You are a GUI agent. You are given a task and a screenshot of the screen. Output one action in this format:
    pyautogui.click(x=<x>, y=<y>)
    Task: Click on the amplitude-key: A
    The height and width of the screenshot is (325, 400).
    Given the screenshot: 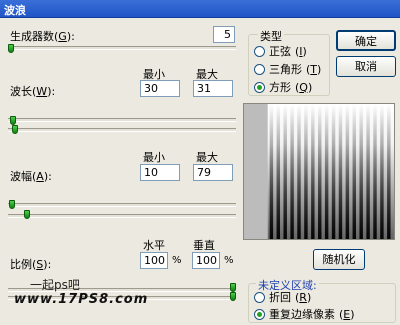 What is the action you would take?
    pyautogui.click(x=40, y=176)
    